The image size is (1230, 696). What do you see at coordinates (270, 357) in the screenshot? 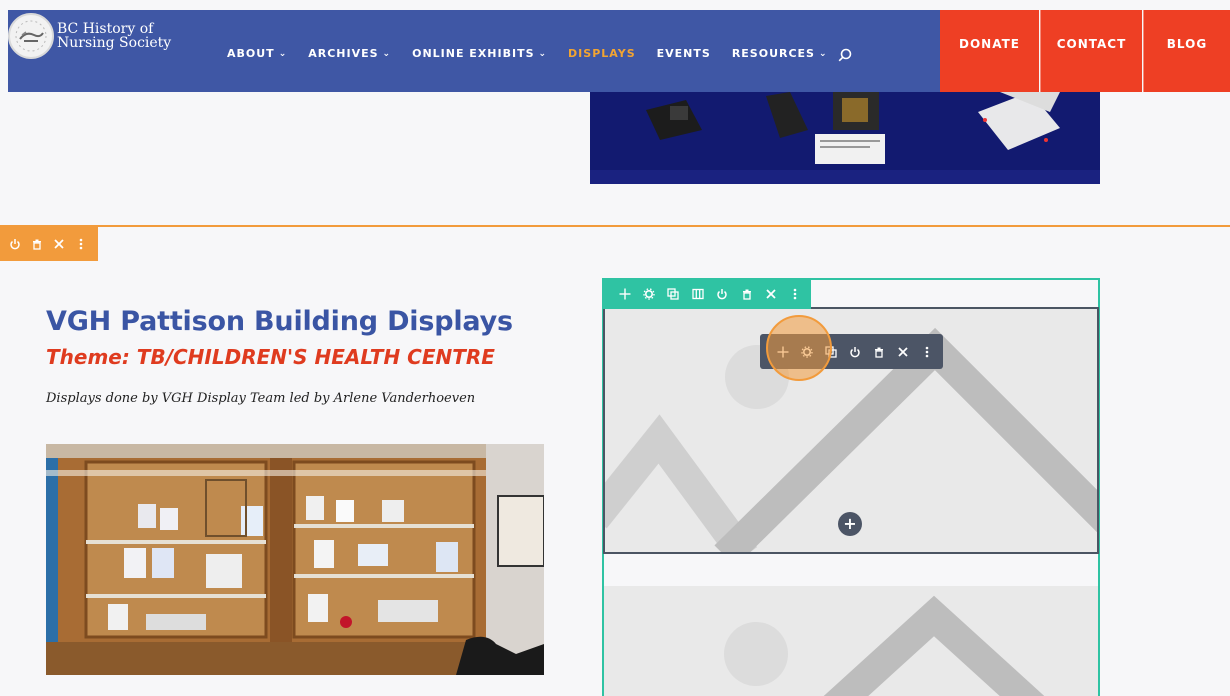
I see `theme-subtitle: Theme: TB/CHILDREN'S HEALTH CENTRE` at bounding box center [270, 357].